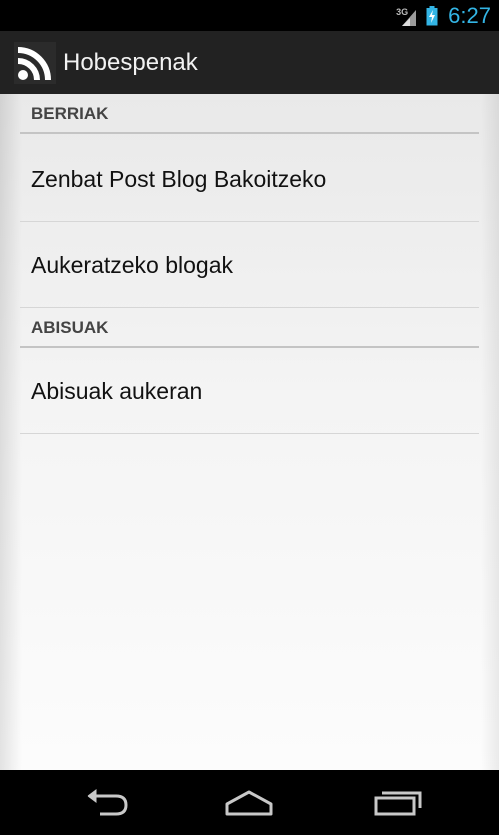  What do you see at coordinates (432, 15) in the screenshot?
I see `battery-charging-icon` at bounding box center [432, 15].